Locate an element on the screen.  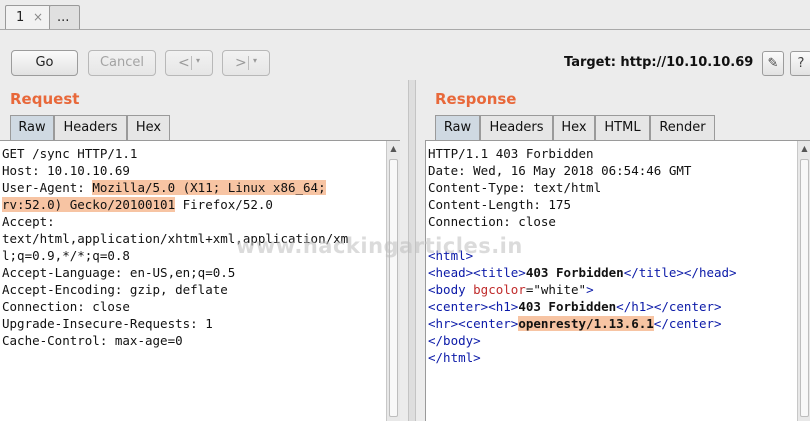
code-token: ="white" is located at coordinates (556, 289).